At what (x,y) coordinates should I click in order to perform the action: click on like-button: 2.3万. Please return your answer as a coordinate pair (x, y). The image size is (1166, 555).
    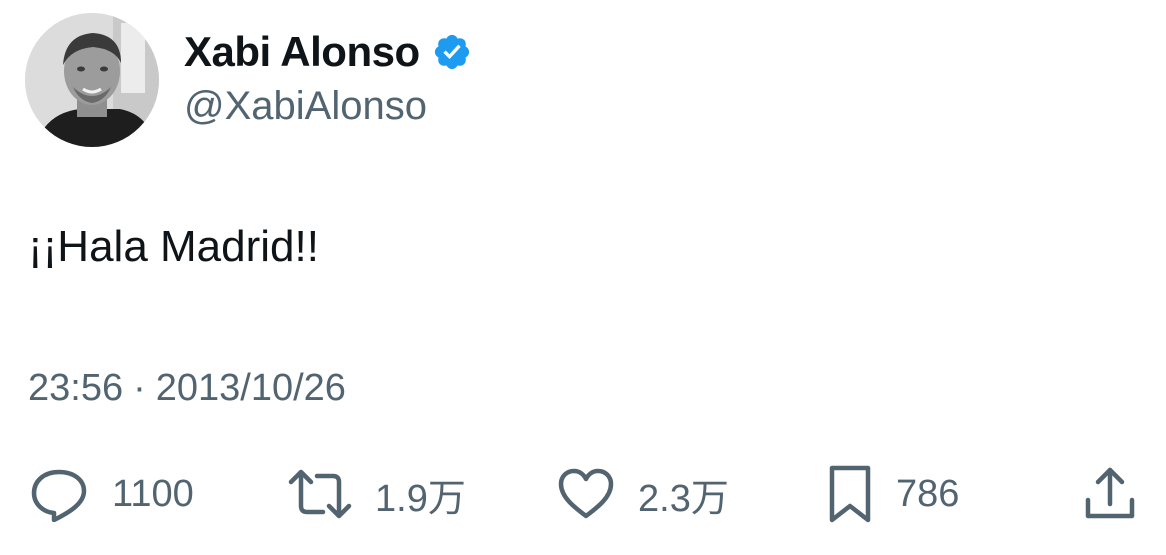
    Looking at the image, I should click on (642, 494).